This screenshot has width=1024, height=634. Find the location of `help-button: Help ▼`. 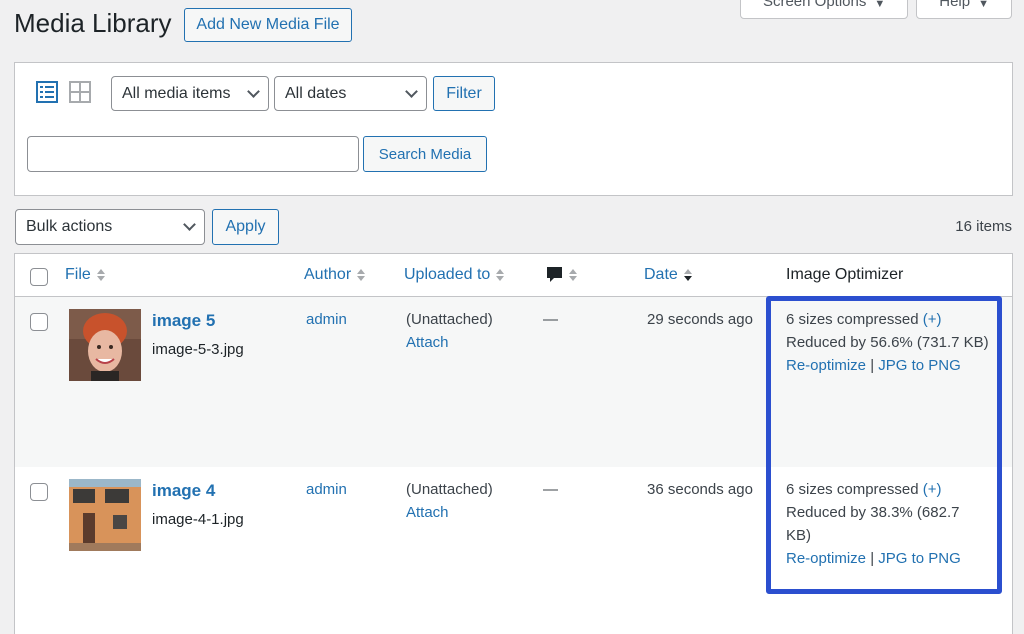

help-button: Help ▼ is located at coordinates (964, 9).